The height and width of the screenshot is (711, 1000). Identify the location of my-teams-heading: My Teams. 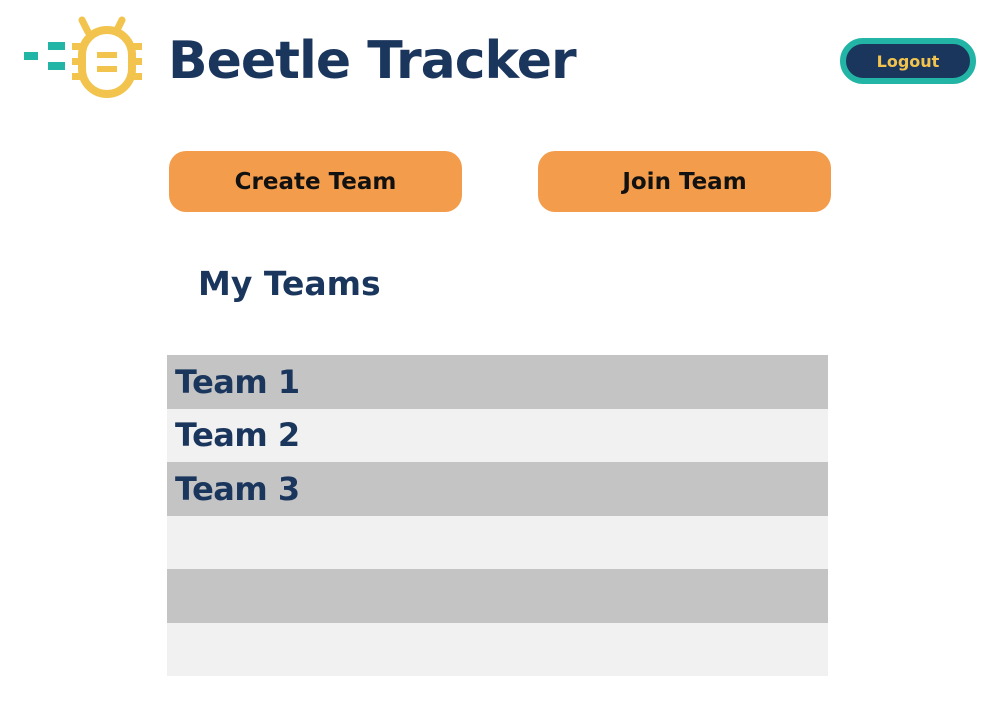
(289, 283).